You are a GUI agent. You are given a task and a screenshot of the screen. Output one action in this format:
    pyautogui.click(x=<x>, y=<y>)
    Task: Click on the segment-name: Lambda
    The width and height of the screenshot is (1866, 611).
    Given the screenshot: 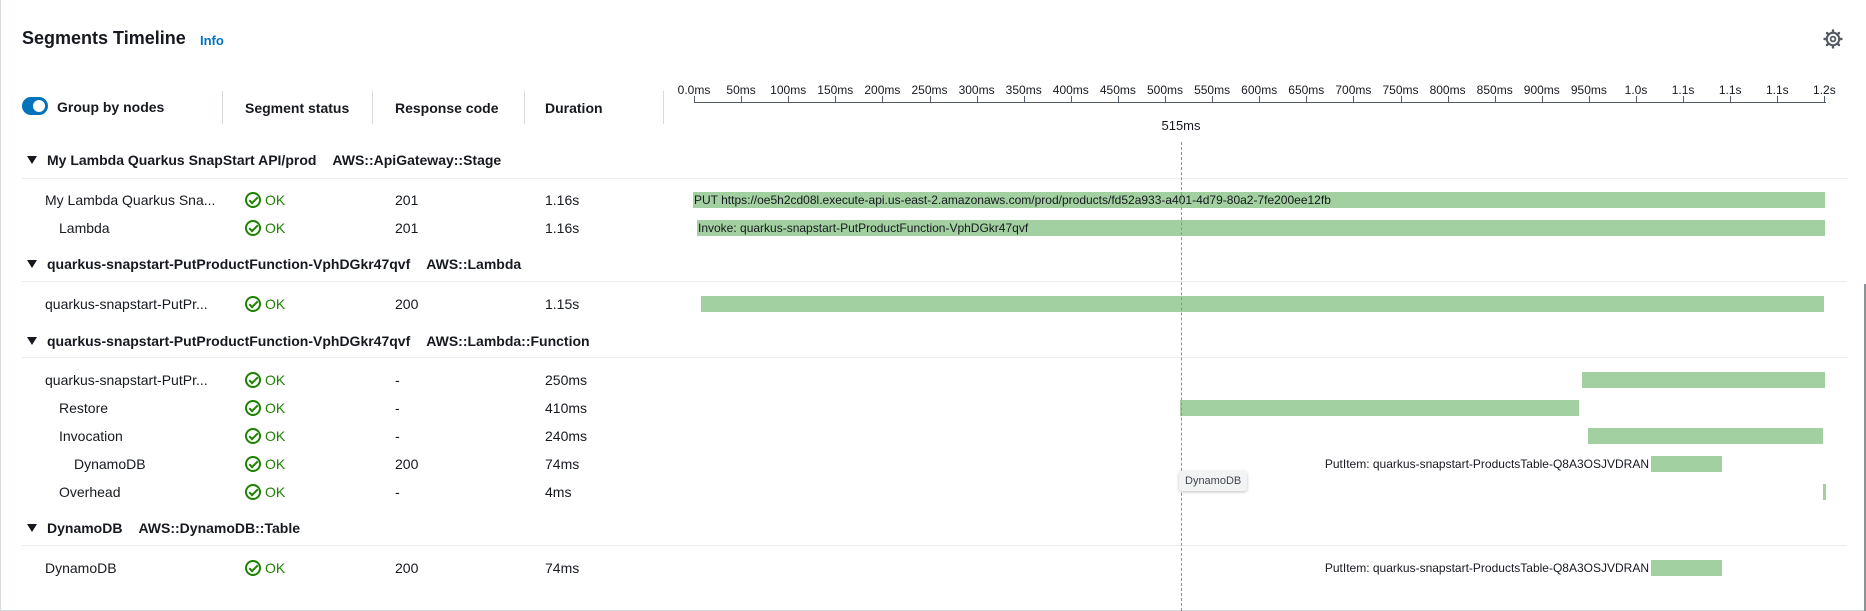 What is the action you would take?
    pyautogui.click(x=84, y=228)
    